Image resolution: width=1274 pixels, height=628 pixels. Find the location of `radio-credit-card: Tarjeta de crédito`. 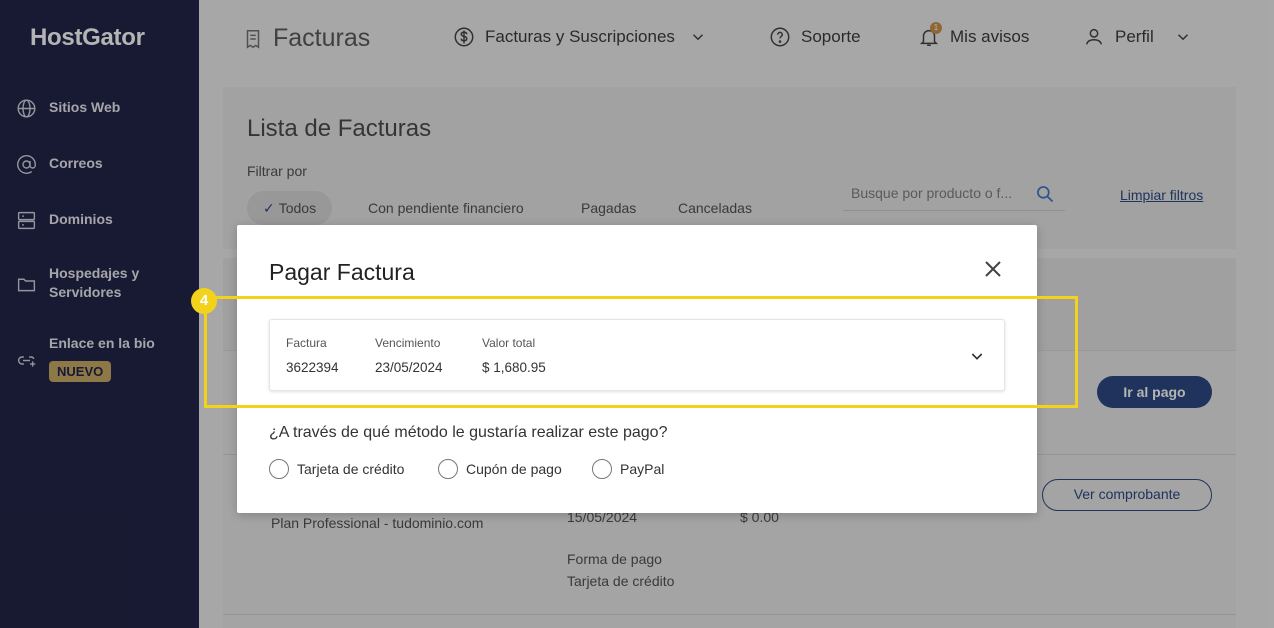

radio-credit-card: Tarjeta de crédito is located at coordinates (336, 469).